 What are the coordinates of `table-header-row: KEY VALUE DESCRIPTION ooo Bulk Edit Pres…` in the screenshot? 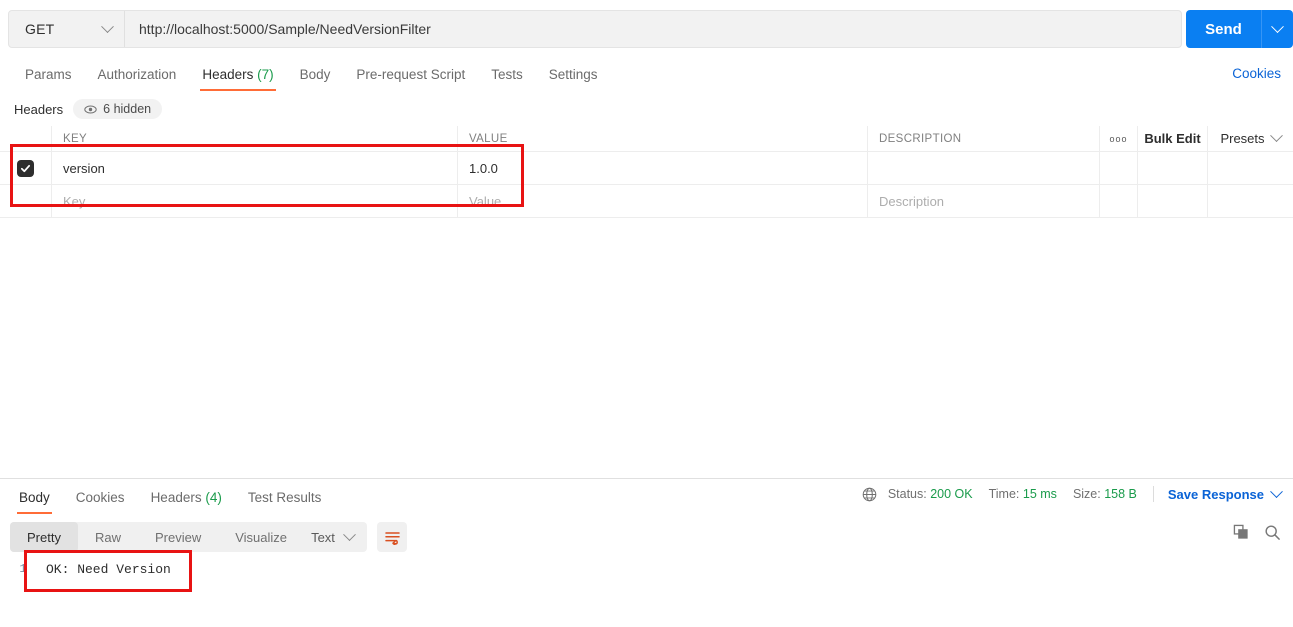 It's located at (646, 139).